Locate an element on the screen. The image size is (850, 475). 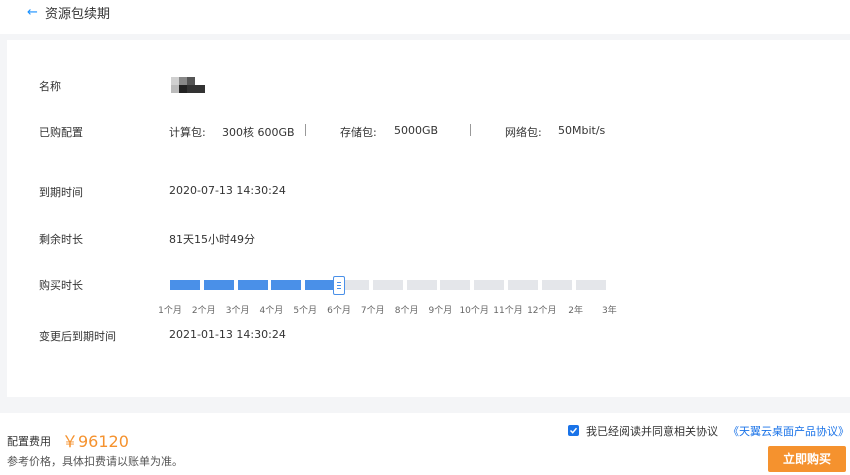
fee-label: 配置费用 is located at coordinates (29, 441).